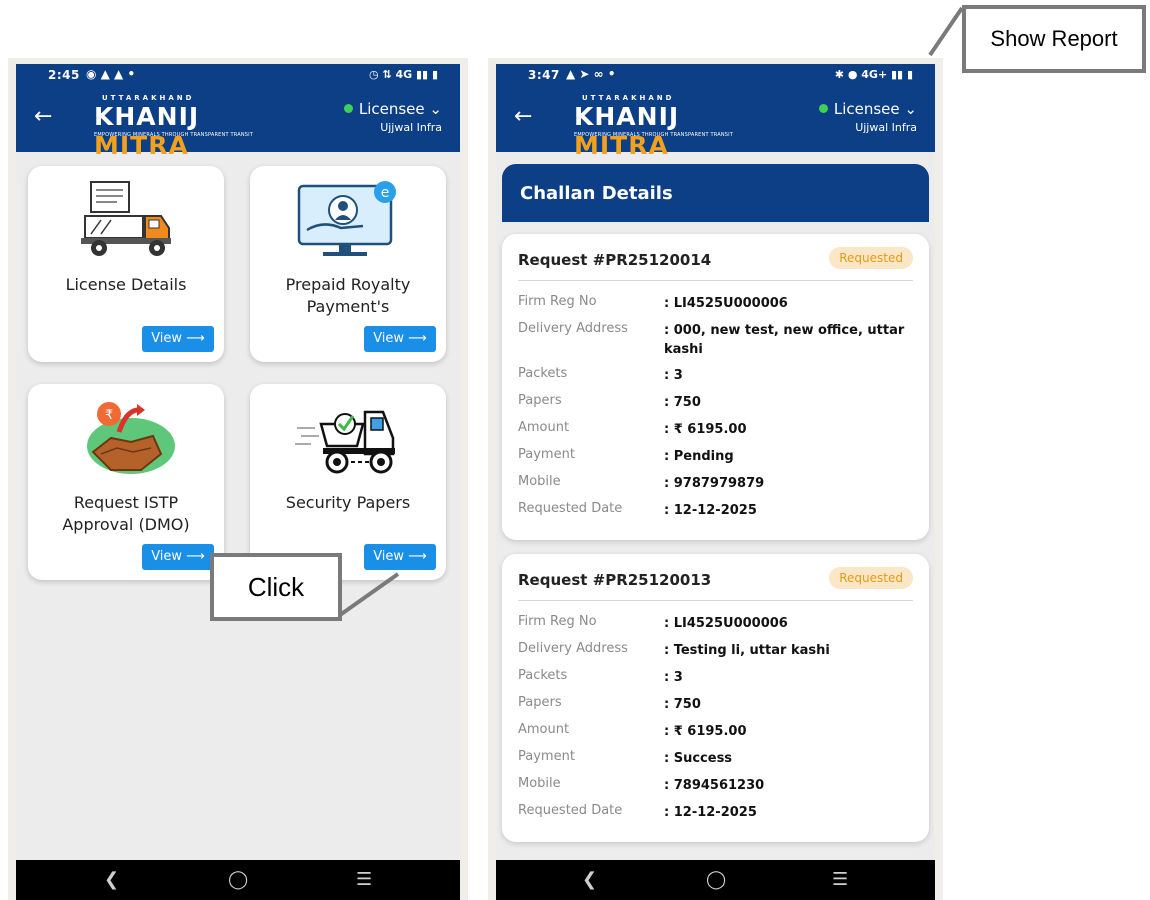 The width and height of the screenshot is (1150, 900). I want to click on section-title: Challan Details, so click(596, 193).